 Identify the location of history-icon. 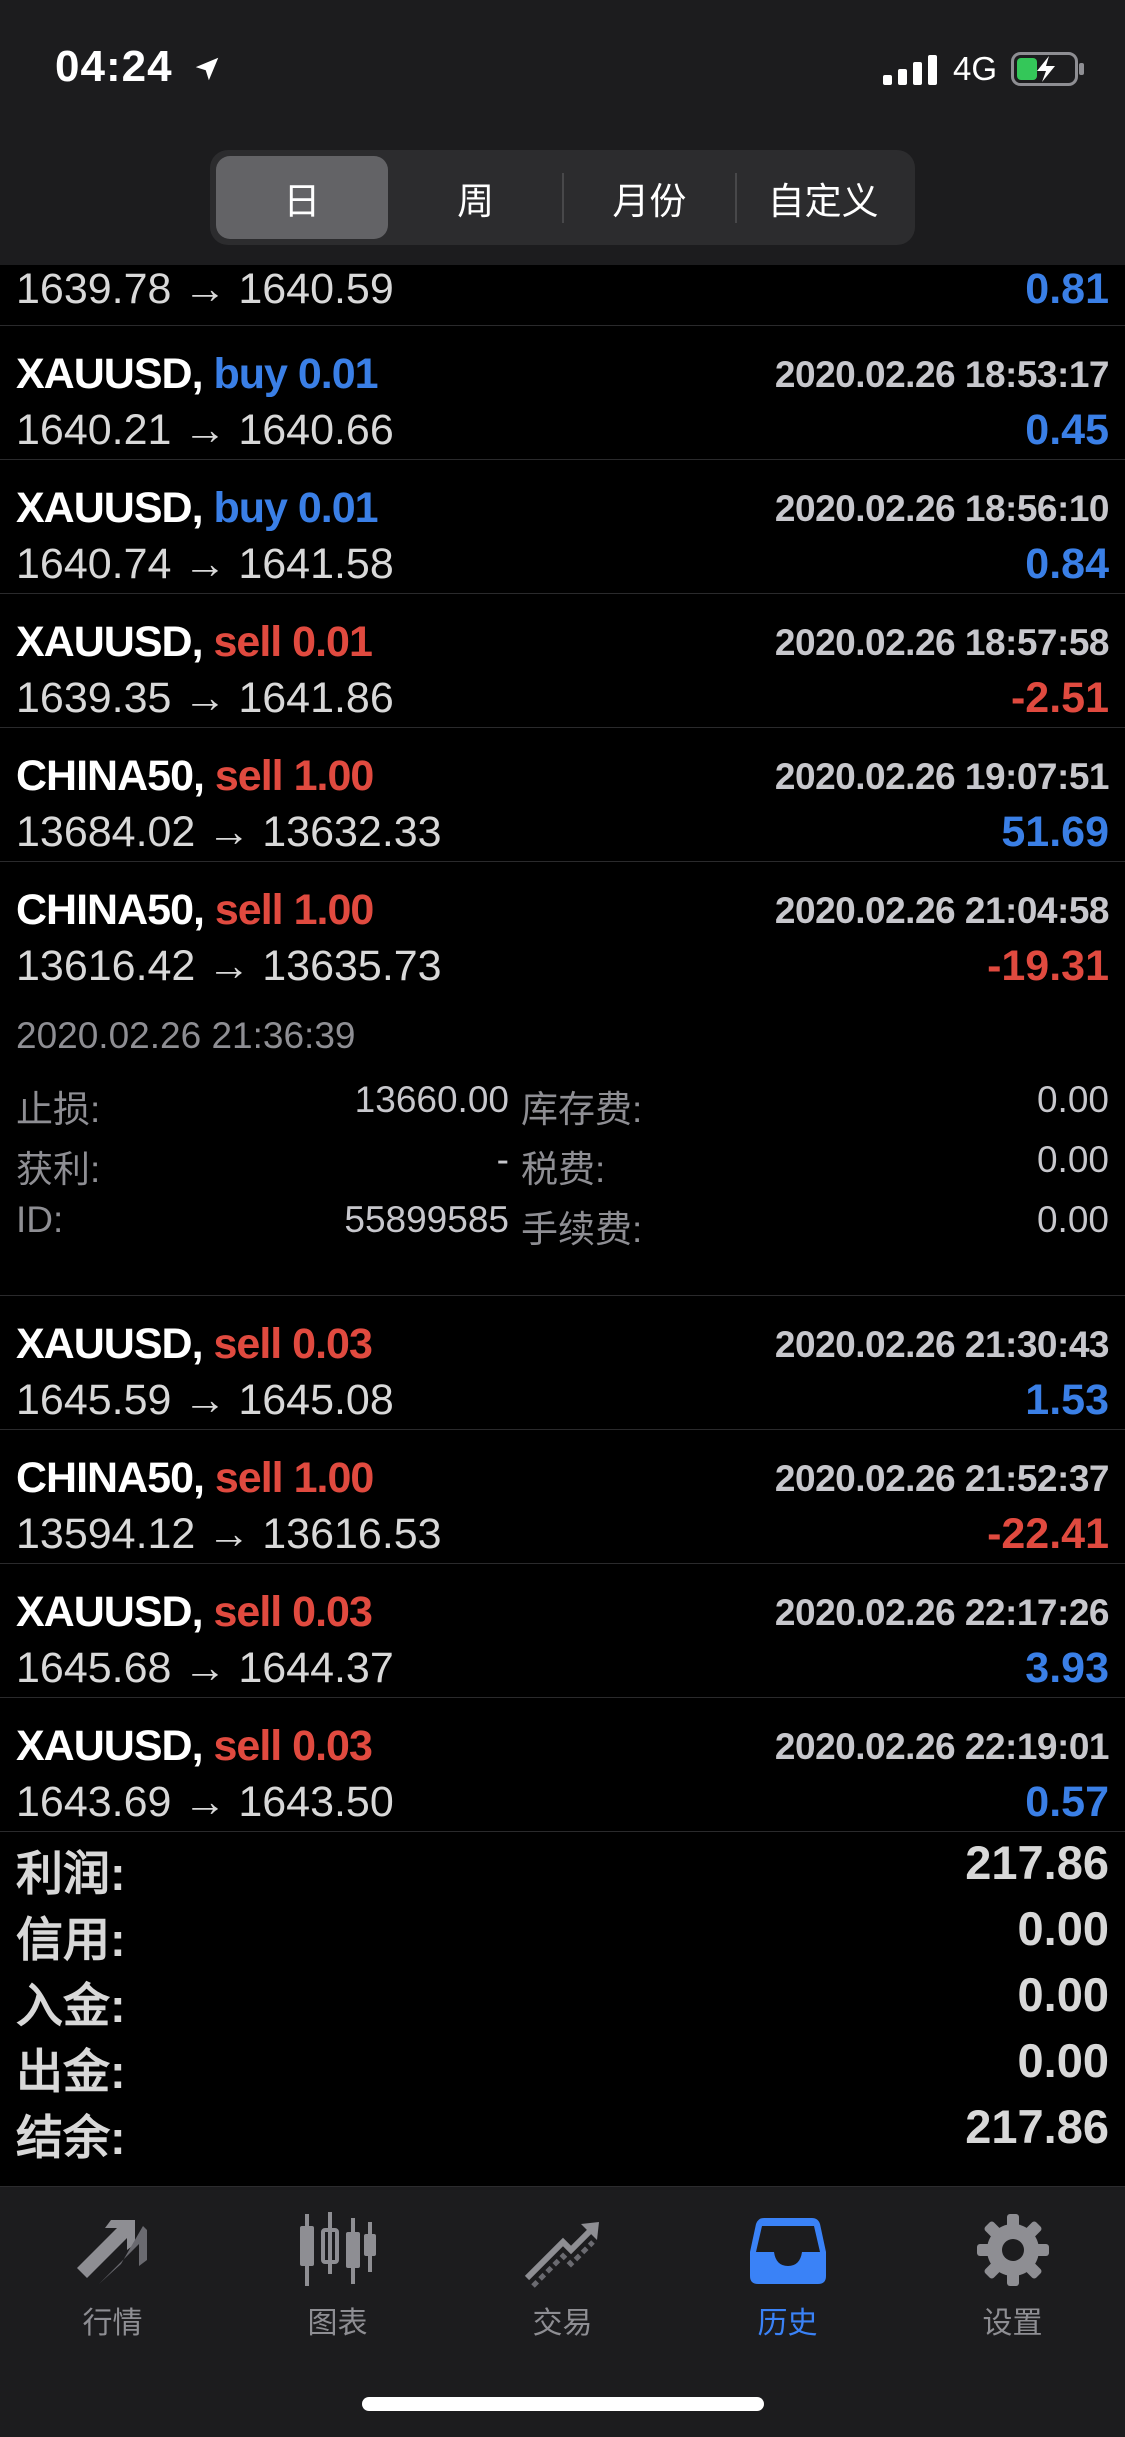
(787, 2250).